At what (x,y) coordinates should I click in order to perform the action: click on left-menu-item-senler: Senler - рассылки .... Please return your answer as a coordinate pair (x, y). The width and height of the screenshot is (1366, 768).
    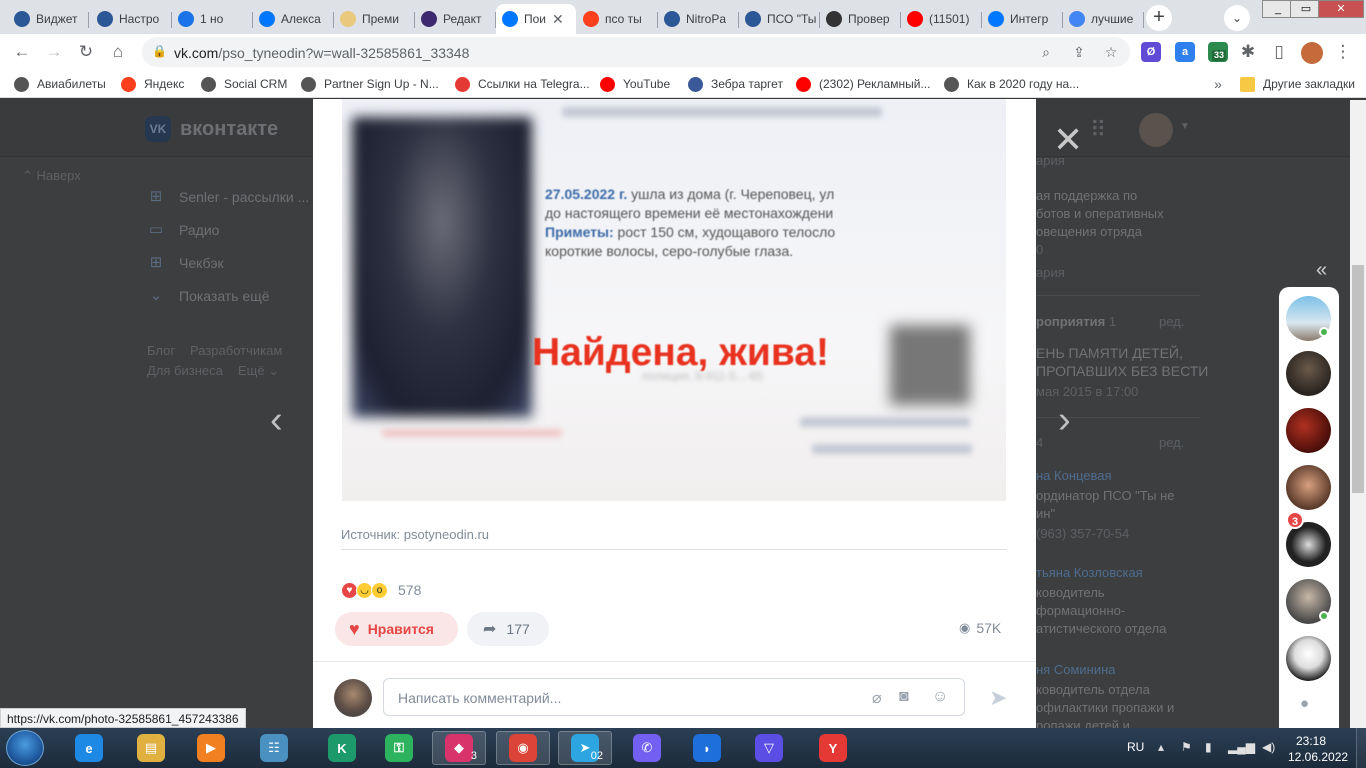
    Looking at the image, I should click on (244, 197).